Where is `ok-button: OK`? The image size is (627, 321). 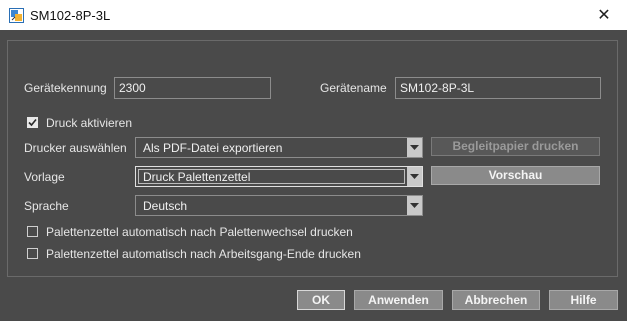
ok-button: OK is located at coordinates (321, 300).